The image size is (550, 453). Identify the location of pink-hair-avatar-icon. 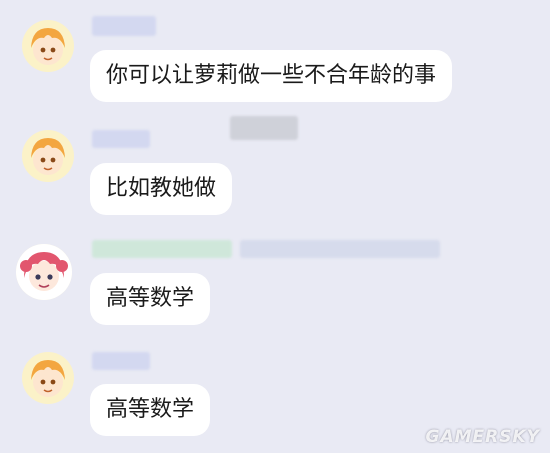
(44, 272).